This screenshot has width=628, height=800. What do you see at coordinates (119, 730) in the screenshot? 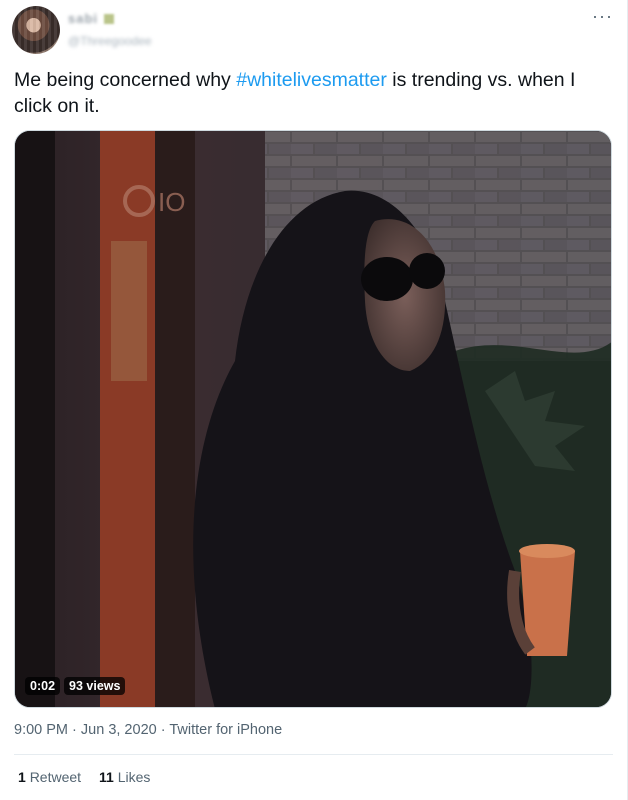
I see `tweet-date: Jun 3, 2020` at bounding box center [119, 730].